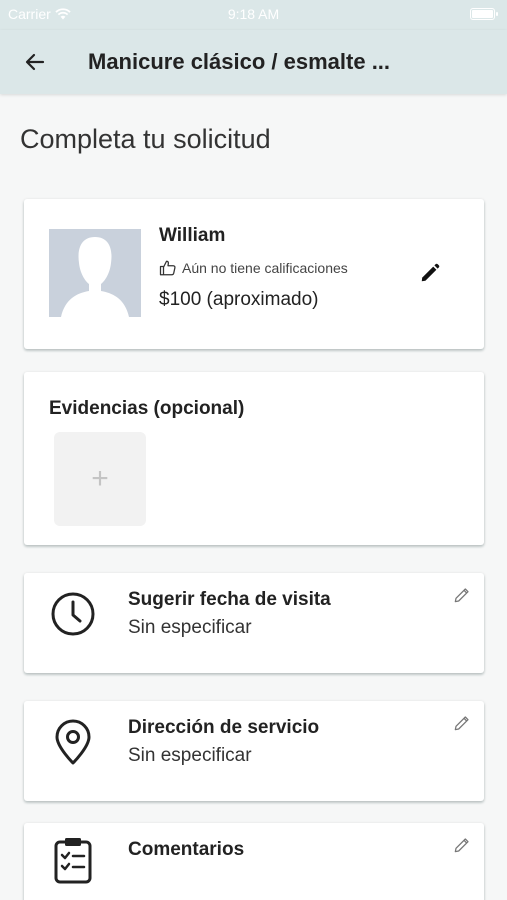 This screenshot has height=900, width=507. What do you see at coordinates (254, 623) in the screenshot?
I see `visit-date-card: Sugerir fecha de visita Sin especificar` at bounding box center [254, 623].